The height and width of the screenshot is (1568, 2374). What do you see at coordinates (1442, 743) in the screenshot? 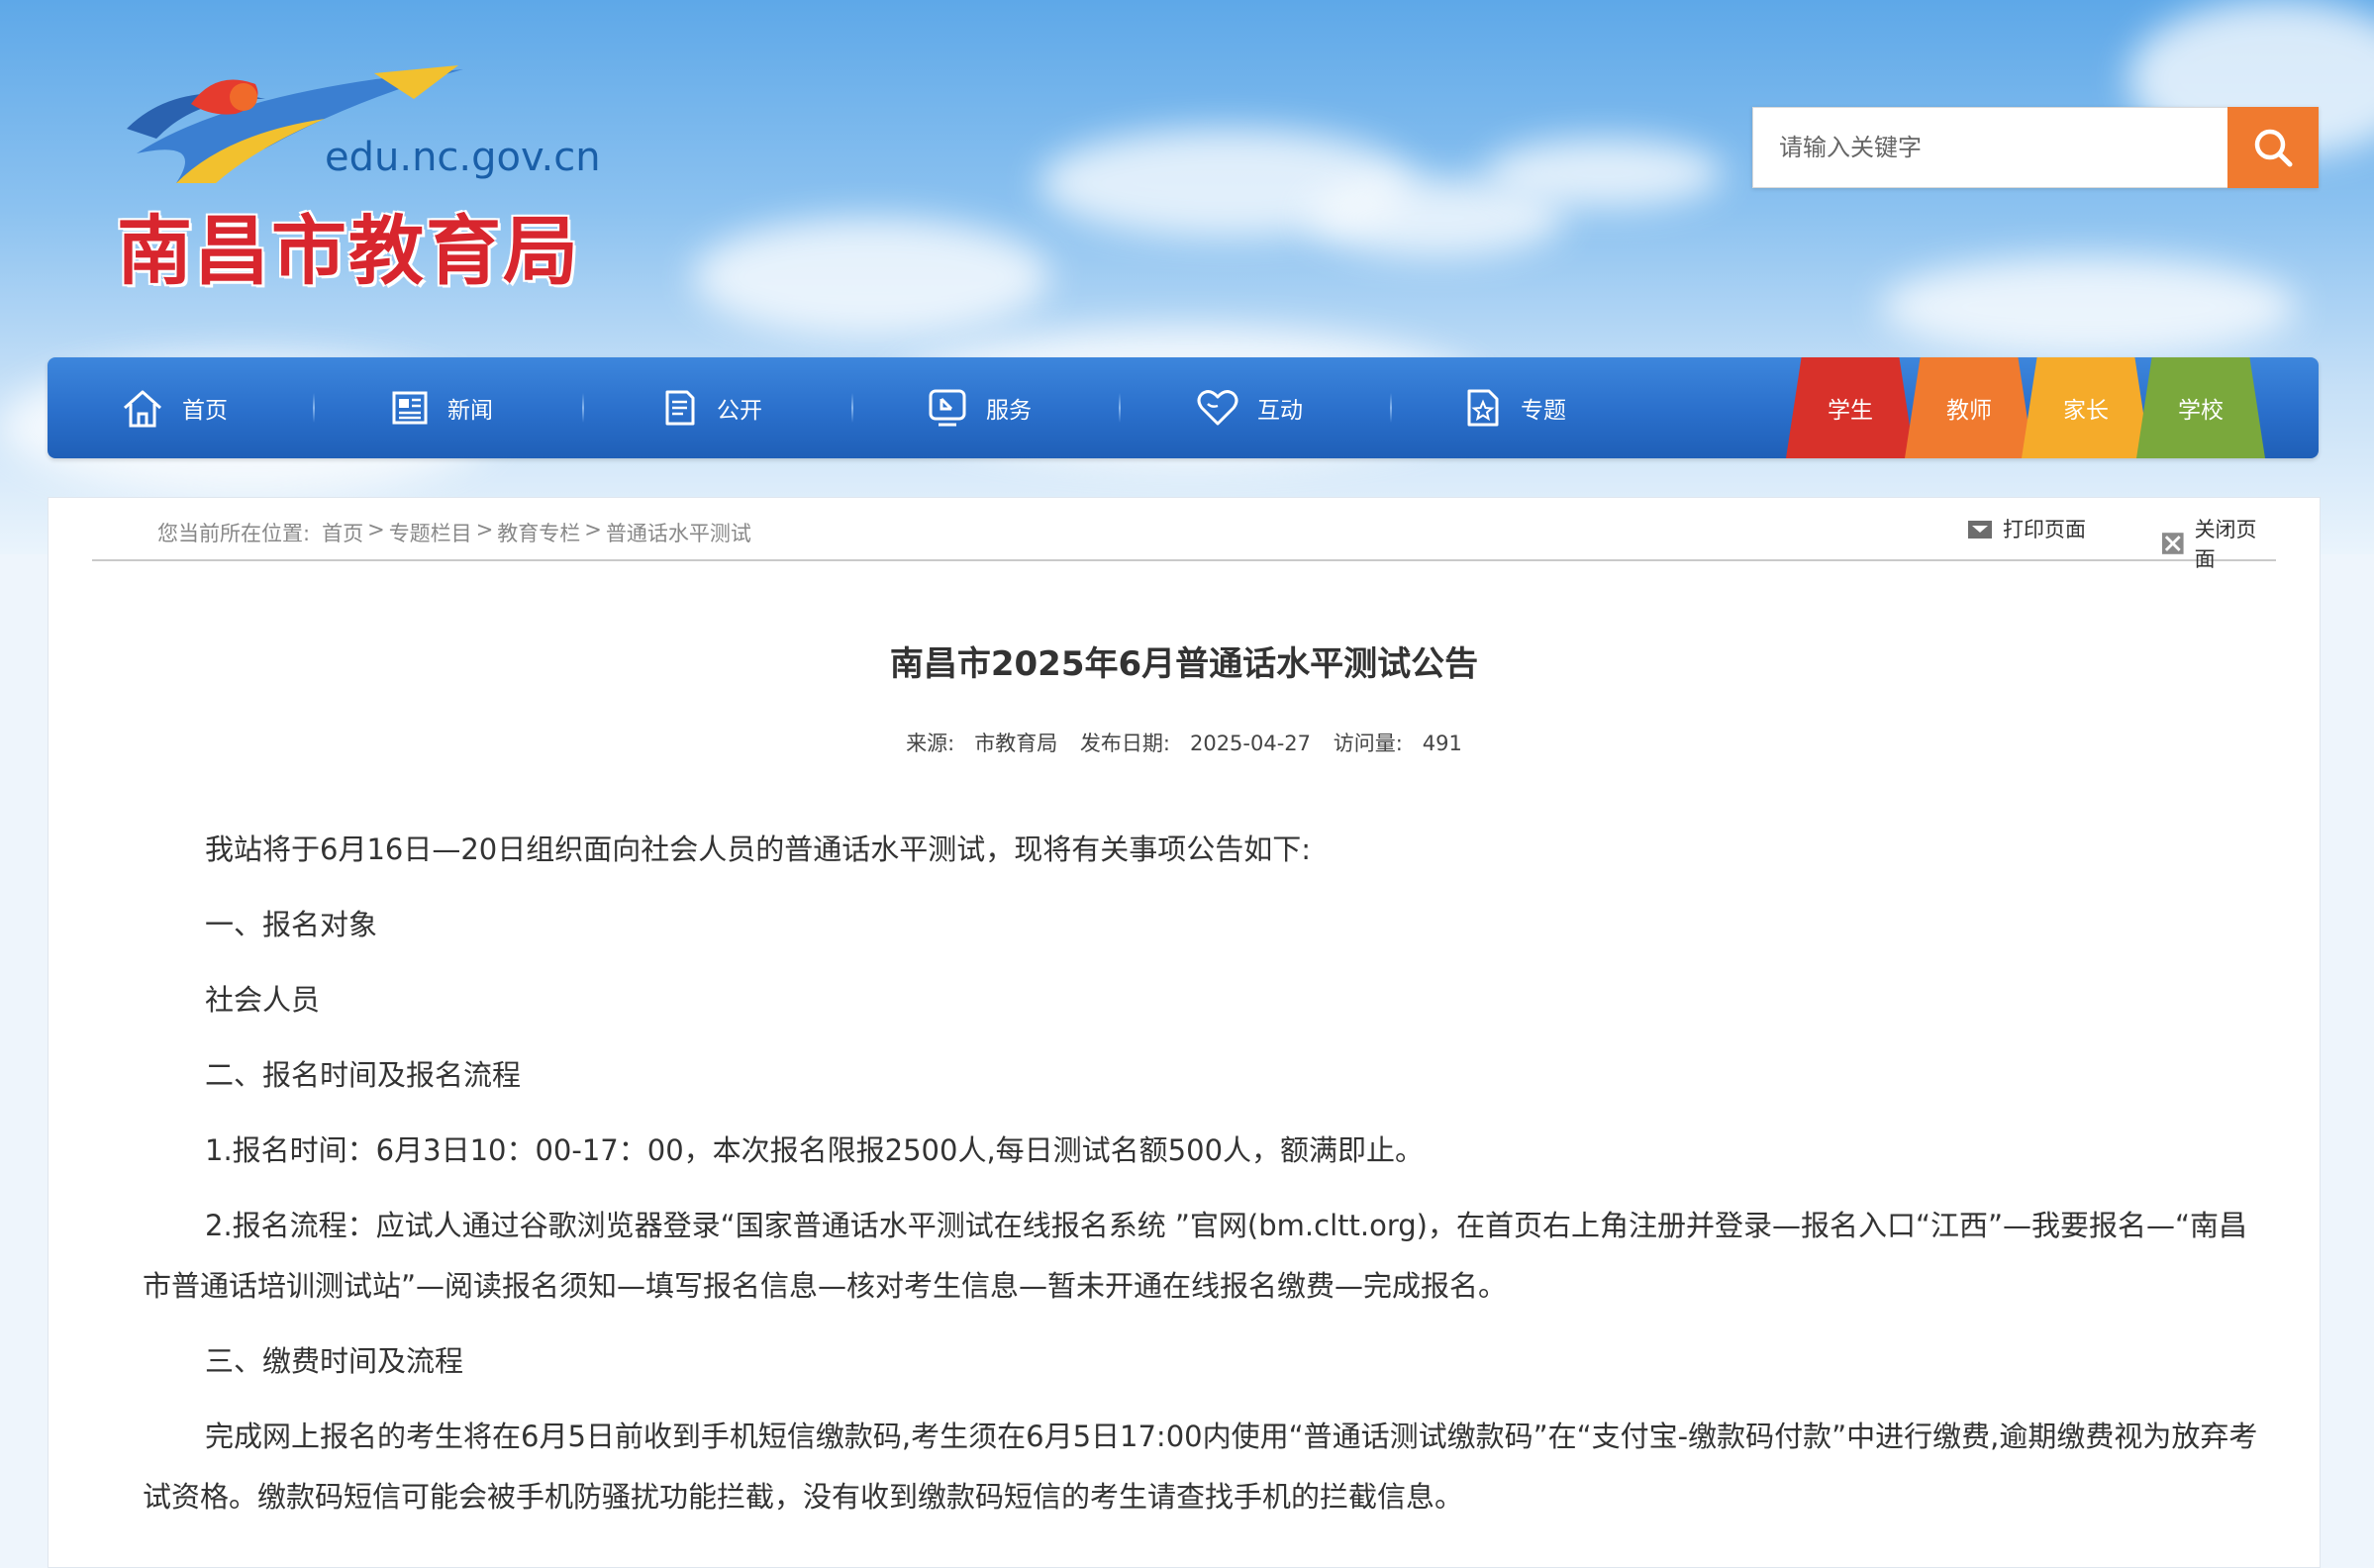
I see `views-value: 491` at bounding box center [1442, 743].